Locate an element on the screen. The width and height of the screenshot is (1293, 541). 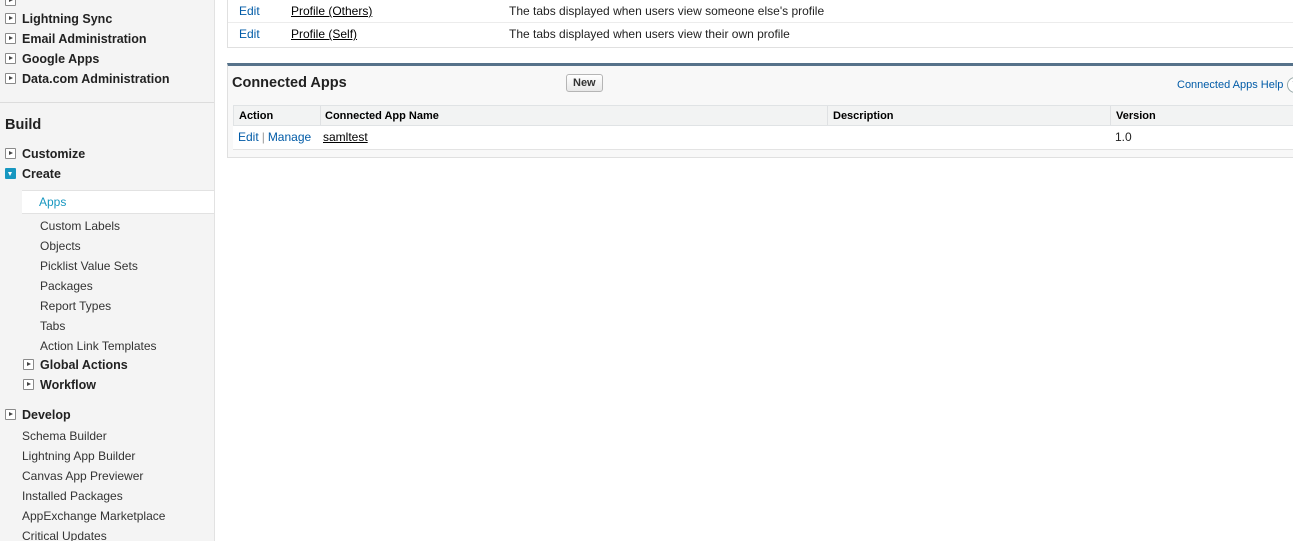
sidebar-item-label: Critical Updates is located at coordinates (64, 534).